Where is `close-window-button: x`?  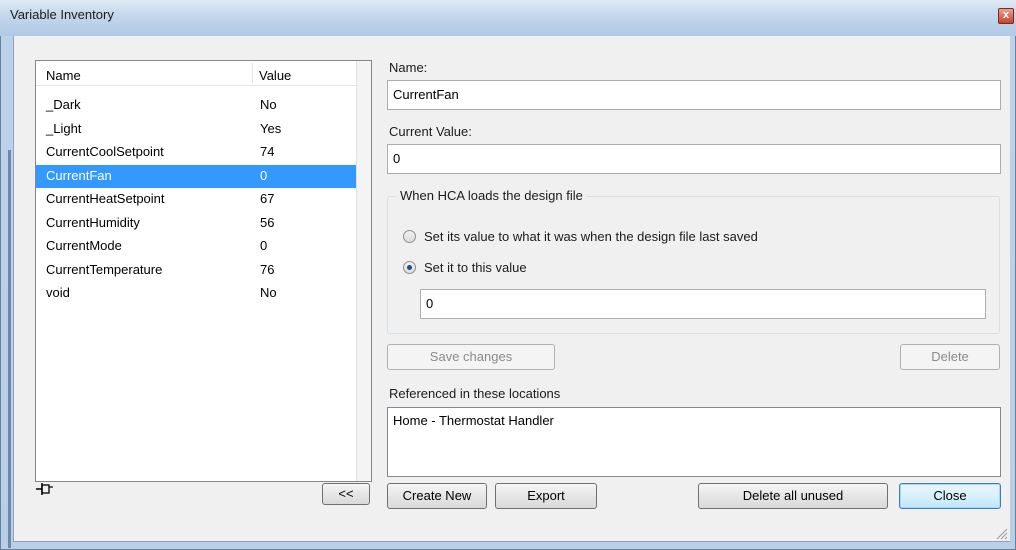 close-window-button: x is located at coordinates (1006, 16).